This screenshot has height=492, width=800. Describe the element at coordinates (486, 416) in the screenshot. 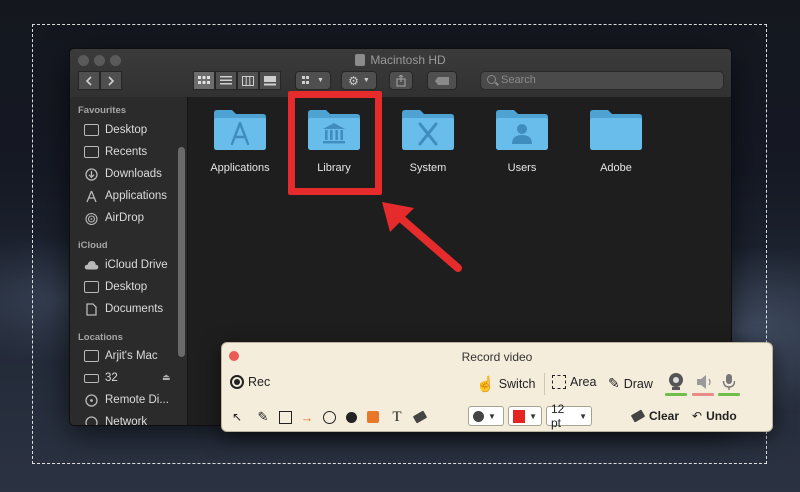

I see `line-style-dropdown: ▼` at that location.